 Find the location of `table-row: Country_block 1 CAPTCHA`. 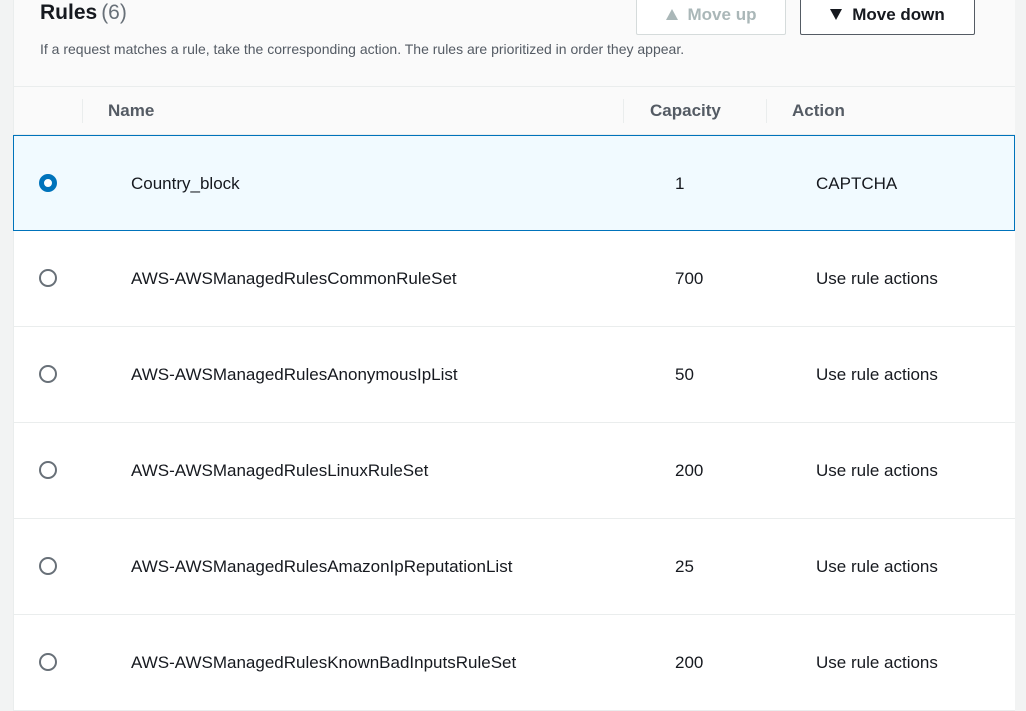

table-row: Country_block 1 CAPTCHA is located at coordinates (514, 183).